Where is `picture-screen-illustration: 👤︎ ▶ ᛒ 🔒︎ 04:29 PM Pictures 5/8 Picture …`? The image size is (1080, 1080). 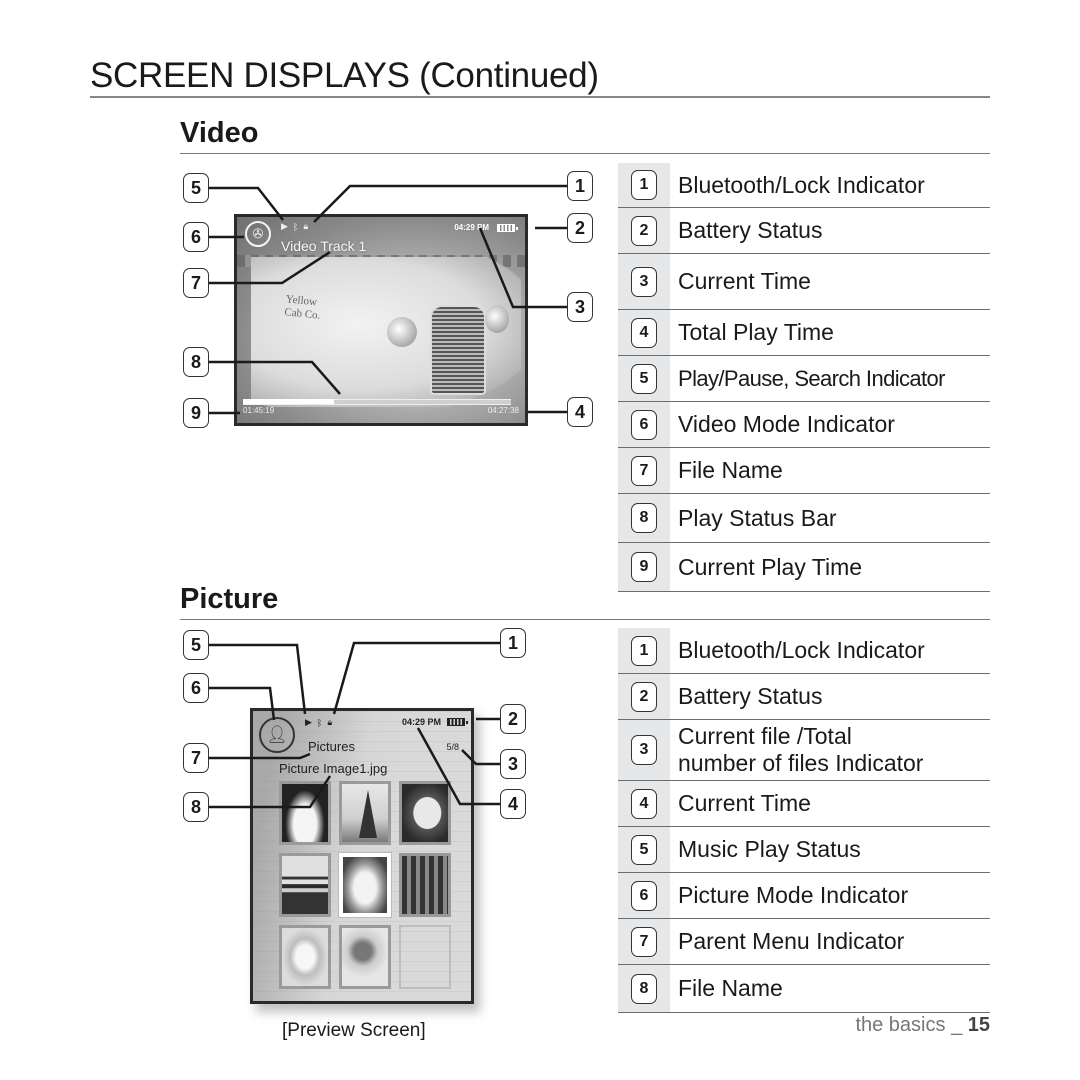 picture-screen-illustration: 👤︎ ▶ ᛒ 🔒︎ 04:29 PM Pictures 5/8 Picture … is located at coordinates (362, 856).